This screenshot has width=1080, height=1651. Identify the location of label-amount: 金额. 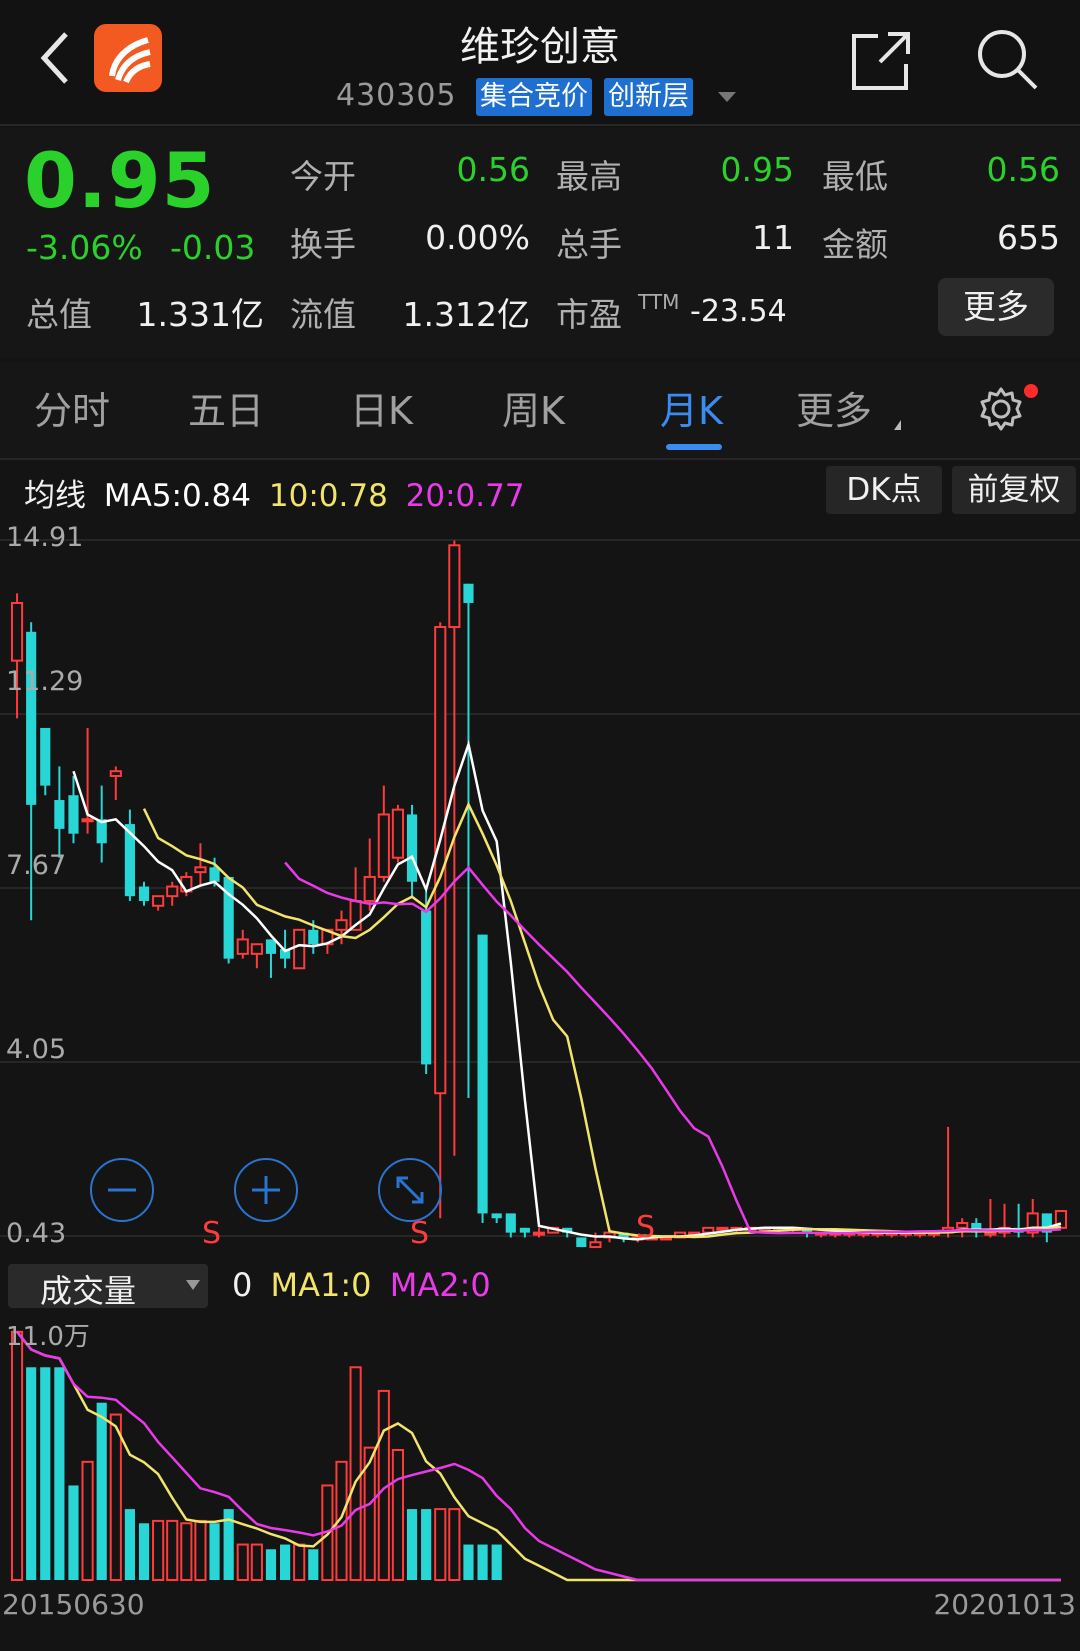
(855, 244).